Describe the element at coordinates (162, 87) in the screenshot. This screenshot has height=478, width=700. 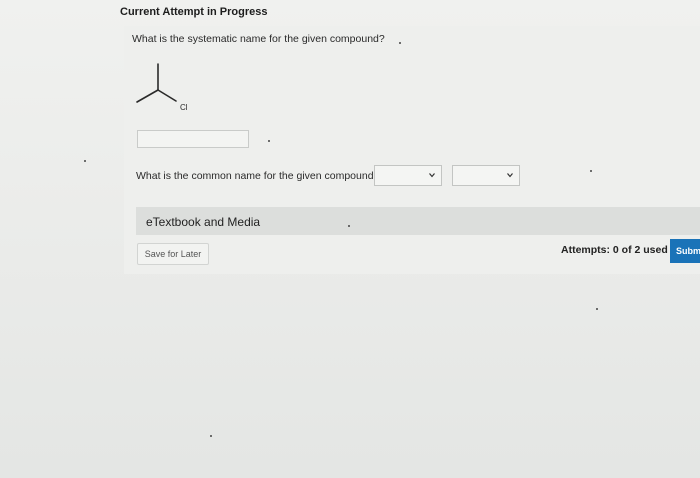
I see `molecule-structure: Cl` at that location.